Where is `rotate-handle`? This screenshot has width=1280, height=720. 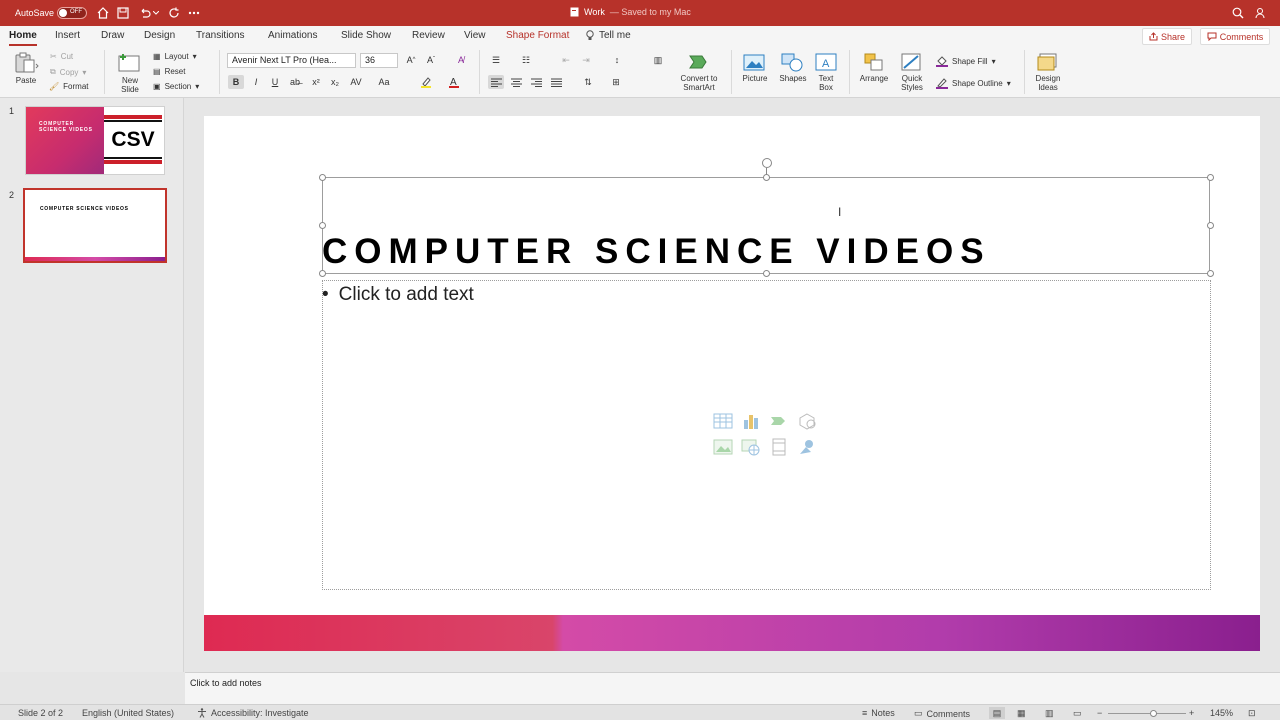
rotate-handle is located at coordinates (767, 163).